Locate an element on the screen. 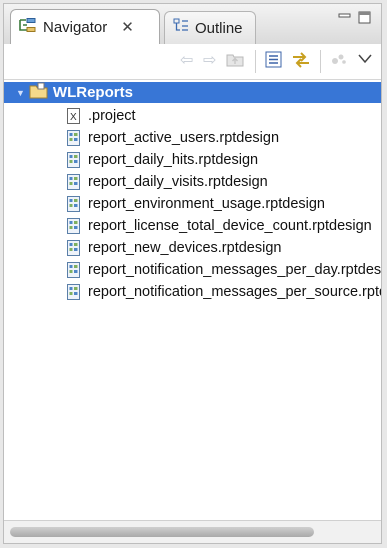 Image resolution: width=387 pixels, height=548 pixels. outline-icon is located at coordinates (181, 28).